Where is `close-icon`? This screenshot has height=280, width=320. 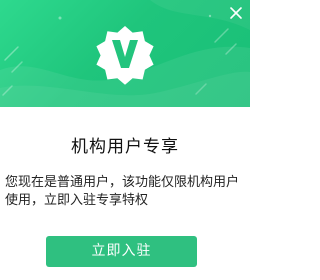 close-icon is located at coordinates (236, 13).